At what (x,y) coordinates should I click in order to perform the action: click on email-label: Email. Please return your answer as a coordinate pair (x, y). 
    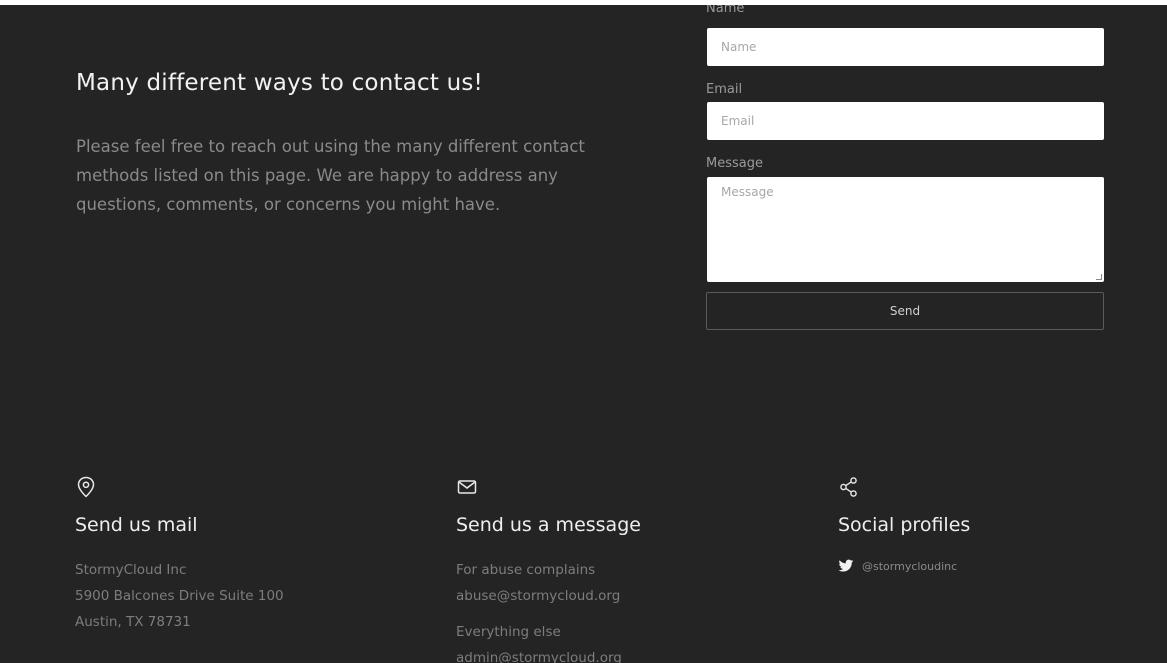
    Looking at the image, I should click on (724, 89).